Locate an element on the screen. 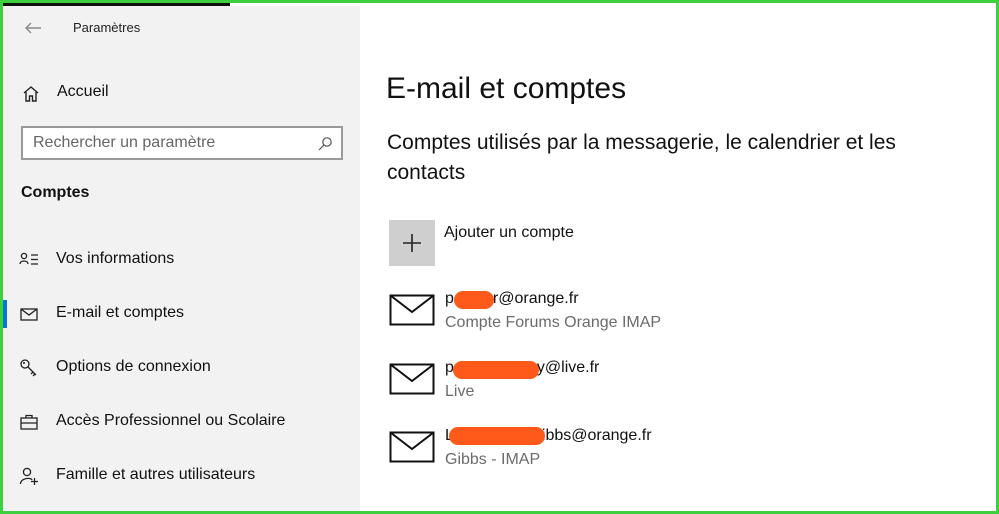 The width and height of the screenshot is (999, 514). search-input is located at coordinates (168, 143).